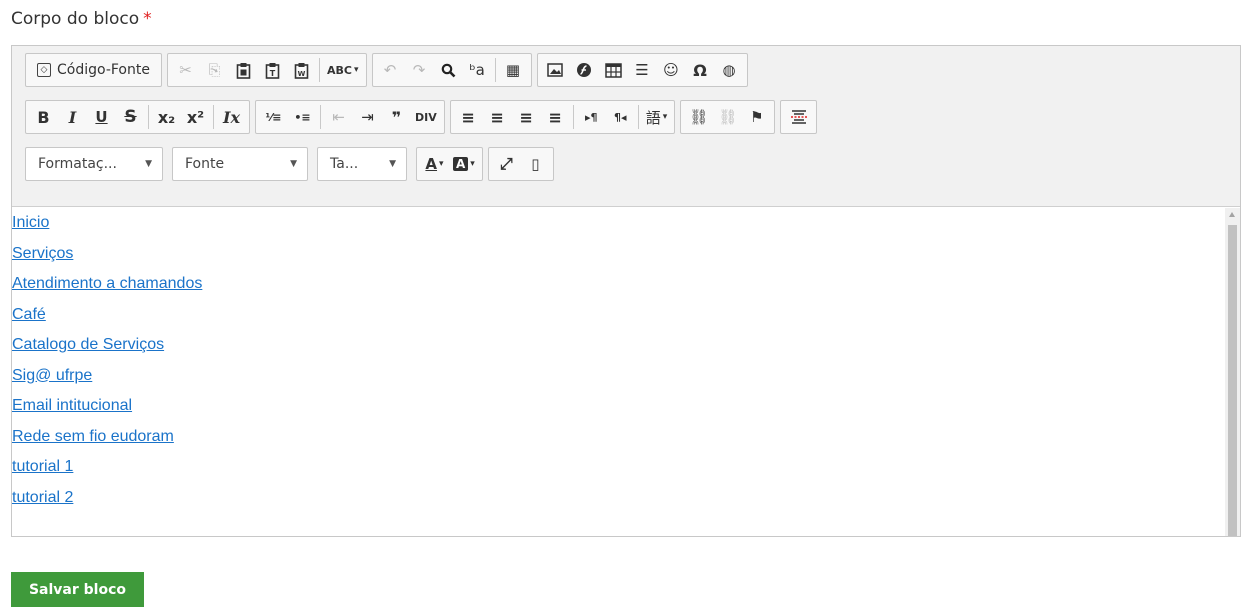 The width and height of the screenshot is (1243, 607). Describe the element at coordinates (555, 70) in the screenshot. I see `image-icon` at that location.